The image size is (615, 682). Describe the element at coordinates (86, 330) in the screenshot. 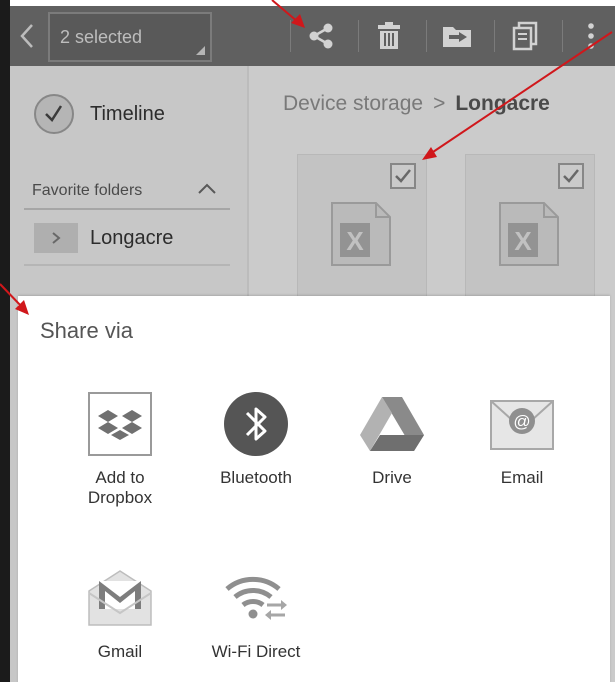

I see `dialog-title: Share via` at that location.